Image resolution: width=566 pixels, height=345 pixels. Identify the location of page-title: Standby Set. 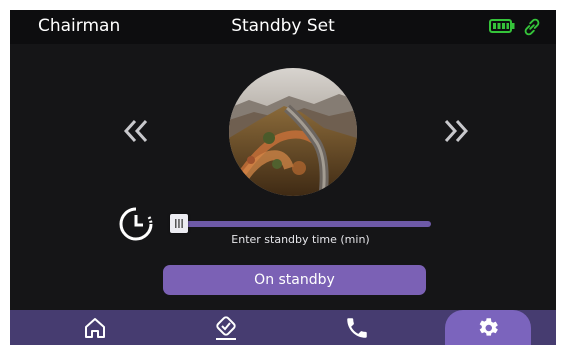
(283, 26).